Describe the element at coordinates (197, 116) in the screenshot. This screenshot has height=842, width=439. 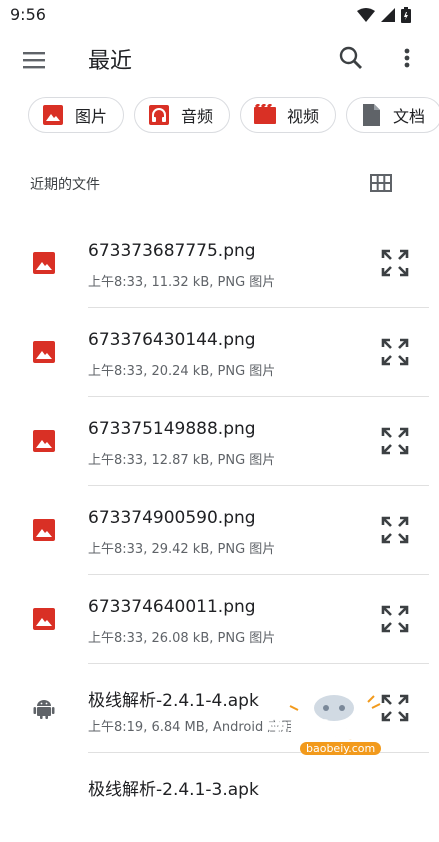
I see `chip-label: 音频` at that location.